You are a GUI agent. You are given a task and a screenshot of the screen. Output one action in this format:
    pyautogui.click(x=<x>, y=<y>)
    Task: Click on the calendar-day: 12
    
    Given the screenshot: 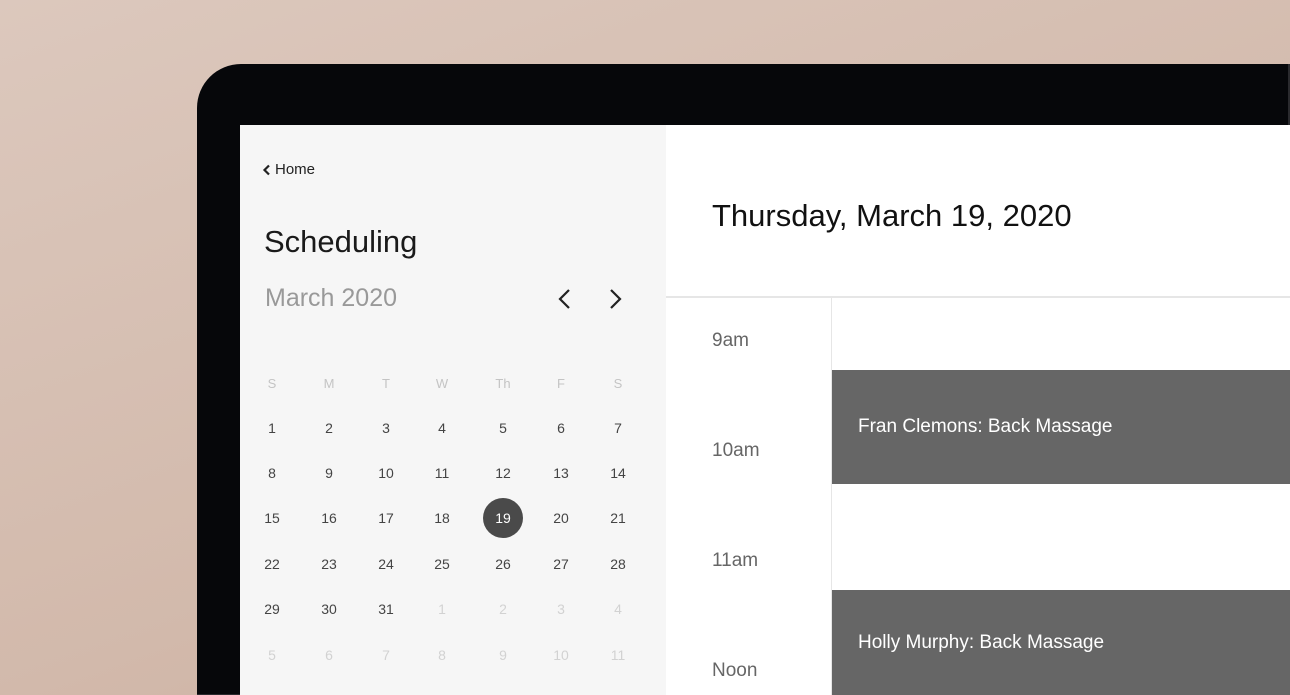 What is the action you would take?
    pyautogui.click(x=503, y=473)
    